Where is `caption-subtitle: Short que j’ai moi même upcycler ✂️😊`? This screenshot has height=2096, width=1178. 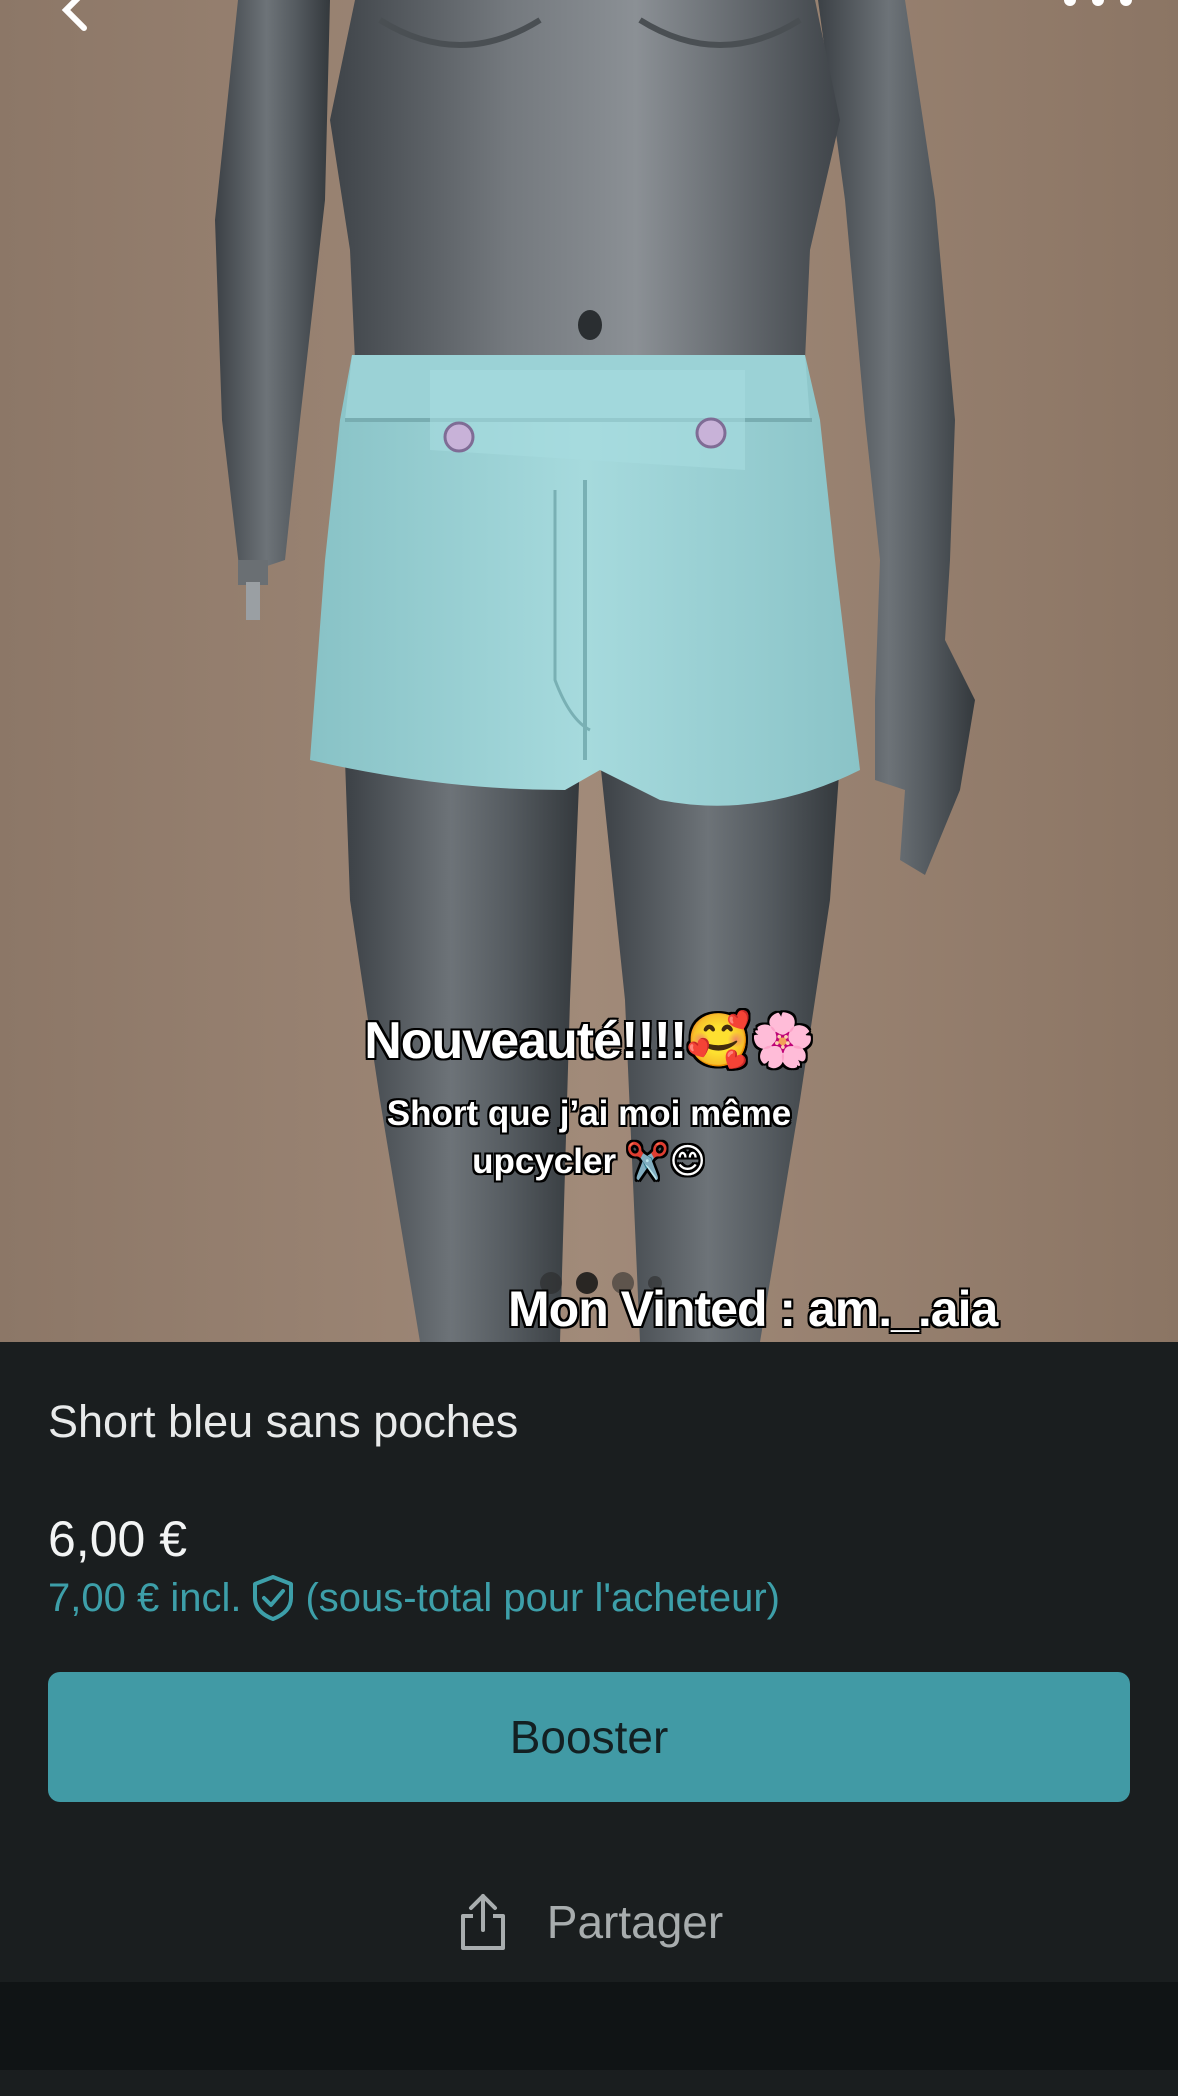 caption-subtitle: Short que j’ai moi même upcycler ✂️😊 is located at coordinates (589, 1138).